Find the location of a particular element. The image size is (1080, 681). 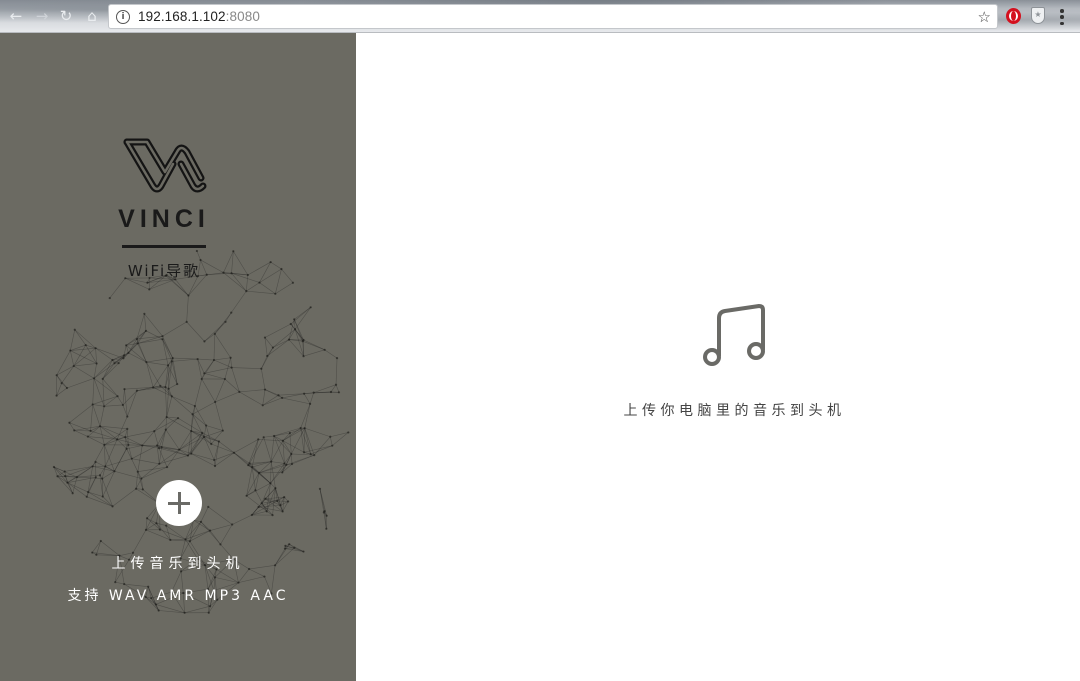

url-text: 192.168.1.102:8080 is located at coordinates (199, 16).